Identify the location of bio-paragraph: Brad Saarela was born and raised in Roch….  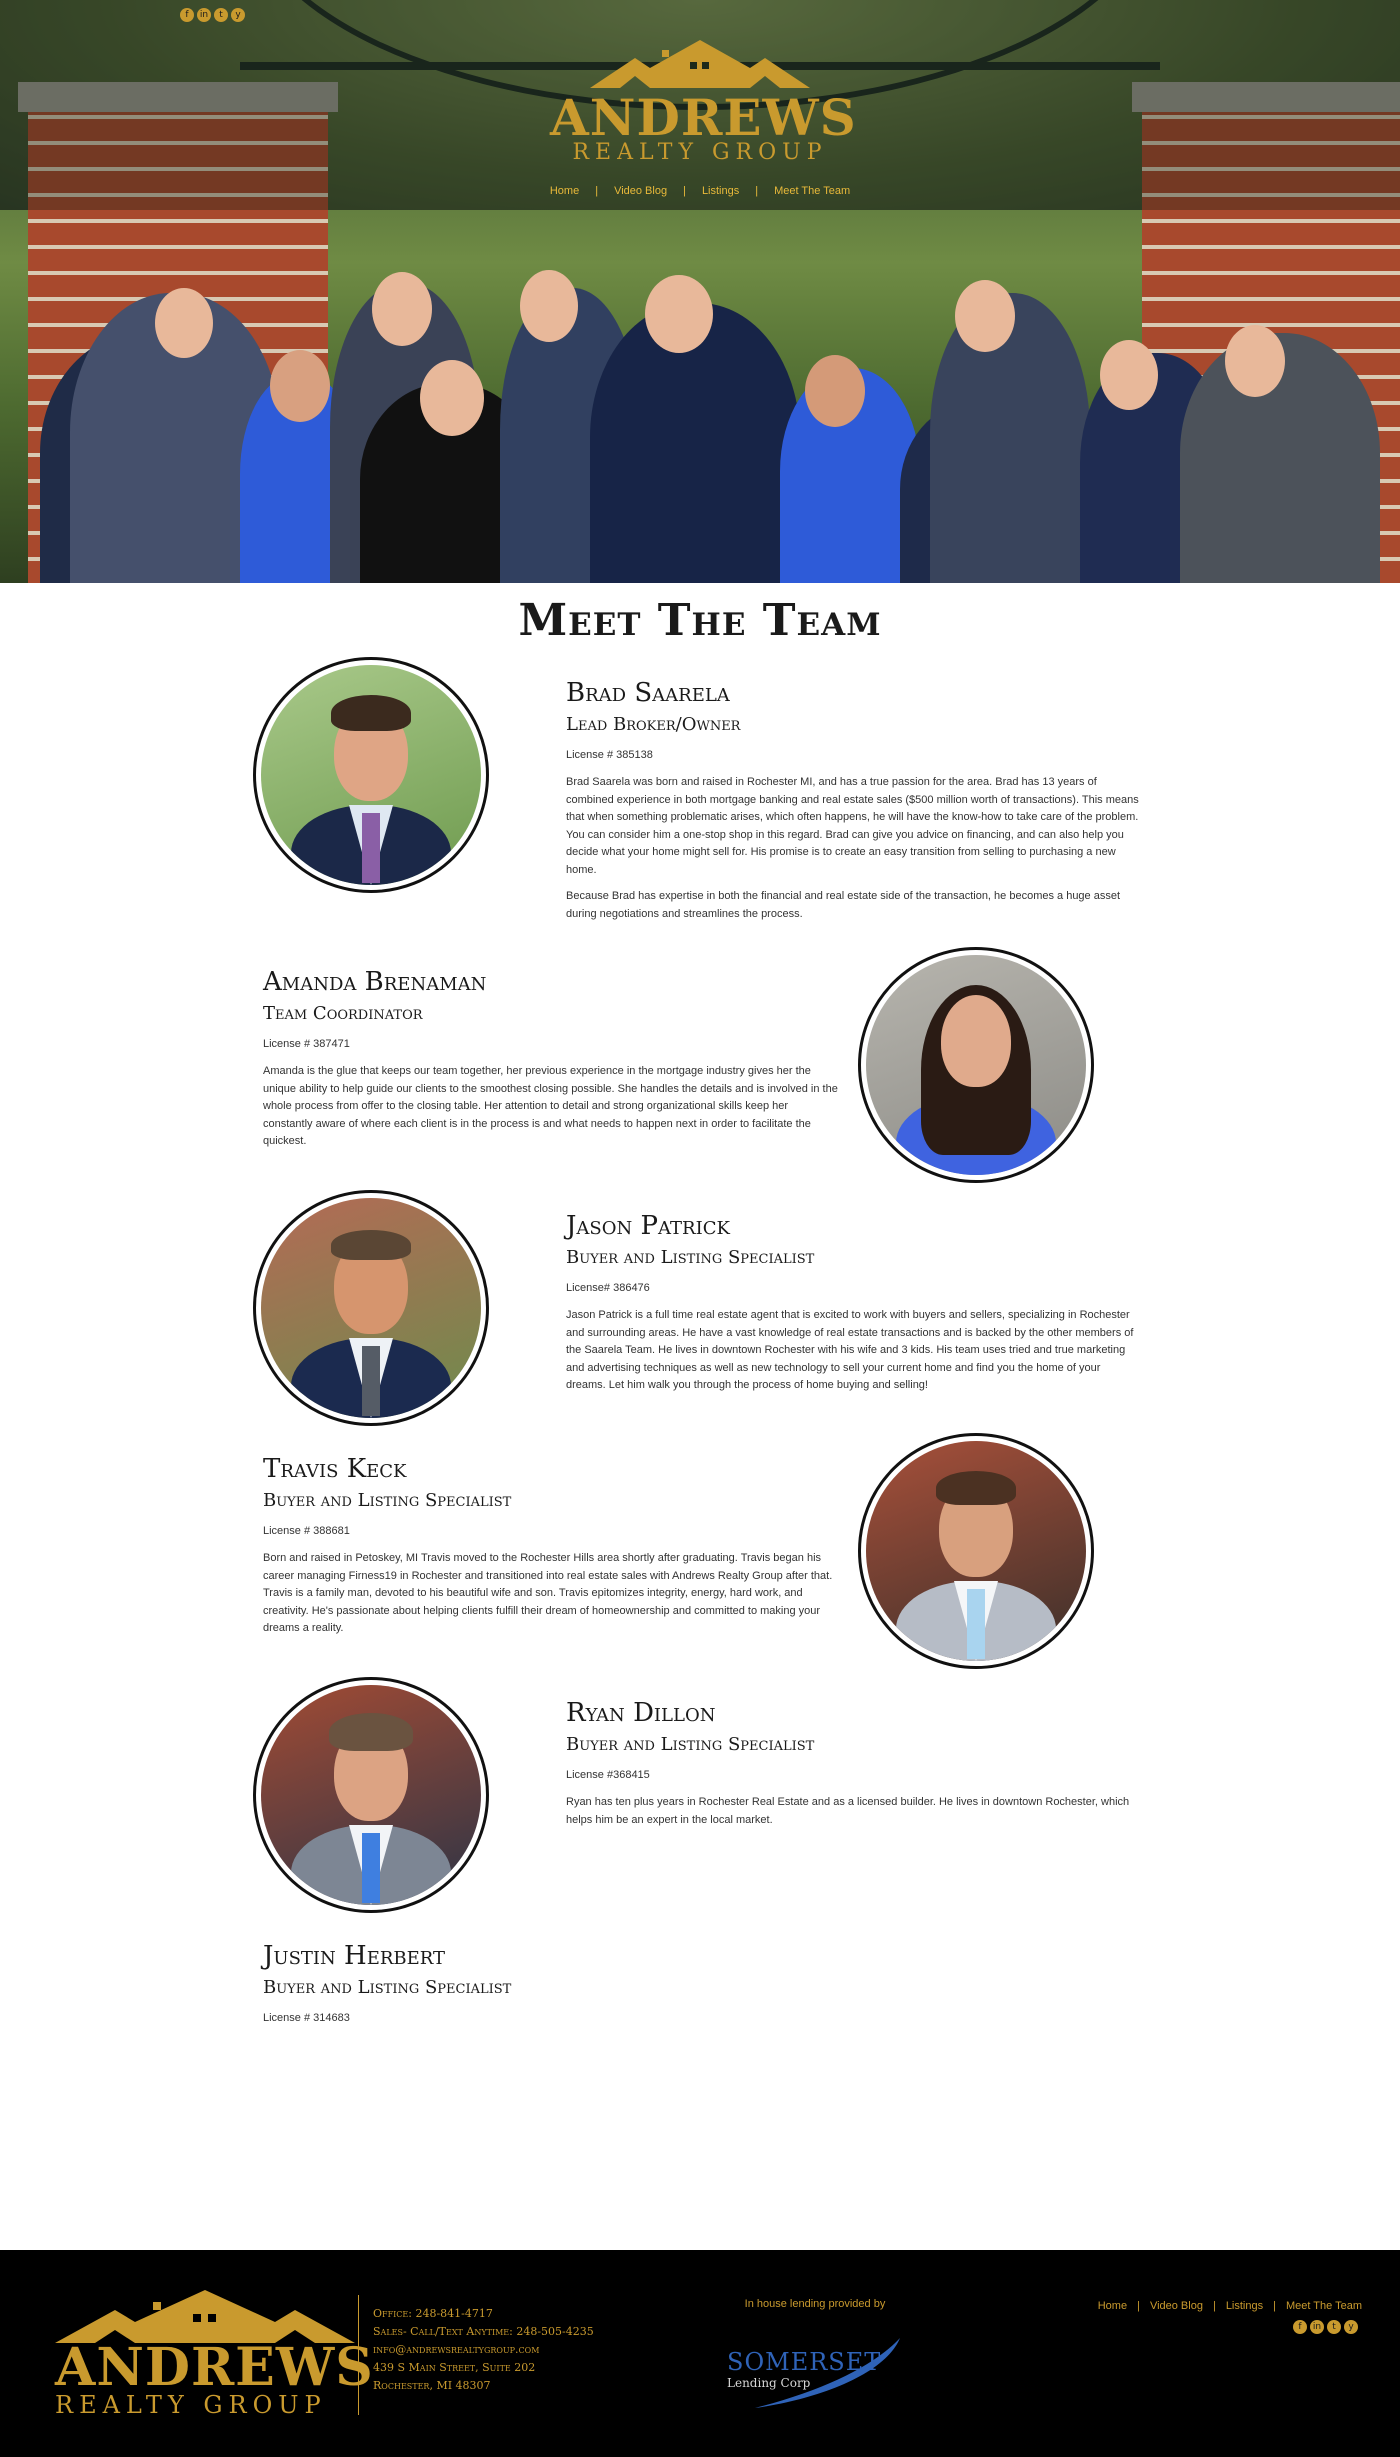
(852, 826).